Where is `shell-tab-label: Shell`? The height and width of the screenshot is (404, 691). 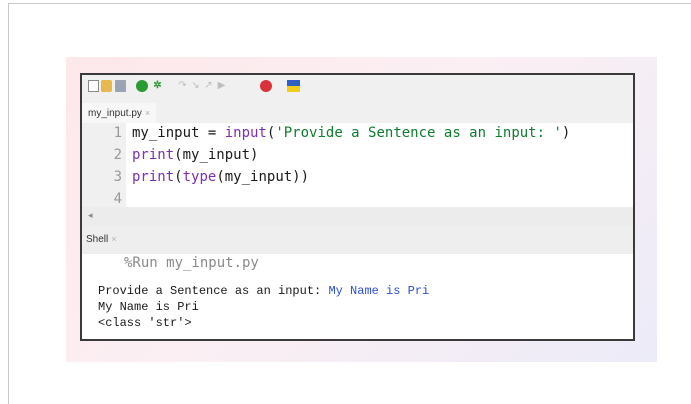 shell-tab-label: Shell is located at coordinates (97, 239).